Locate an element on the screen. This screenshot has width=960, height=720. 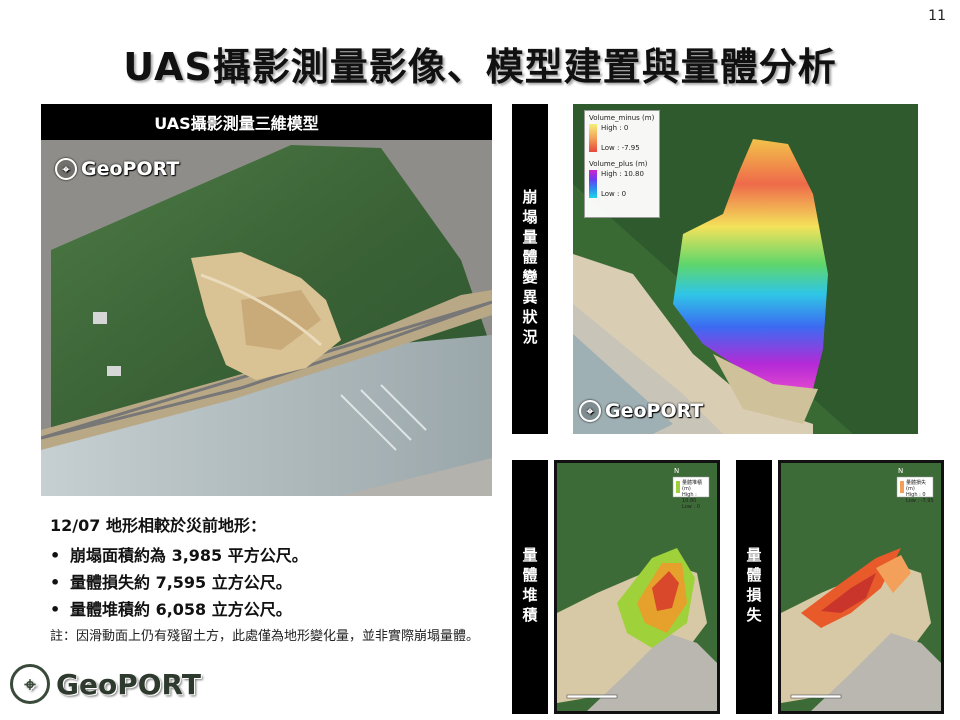
list-item: • 量體損失約 7,595 立方公尺。 is located at coordinates (275, 582).